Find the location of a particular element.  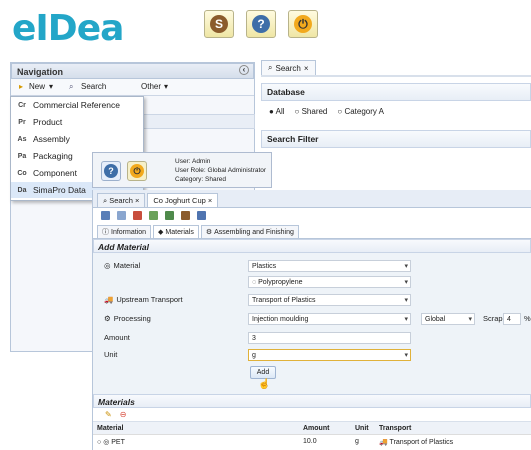

navigation-toolbar: ▸ New ▾ ⌕ Search Other ▾ is located at coordinates (132, 87).